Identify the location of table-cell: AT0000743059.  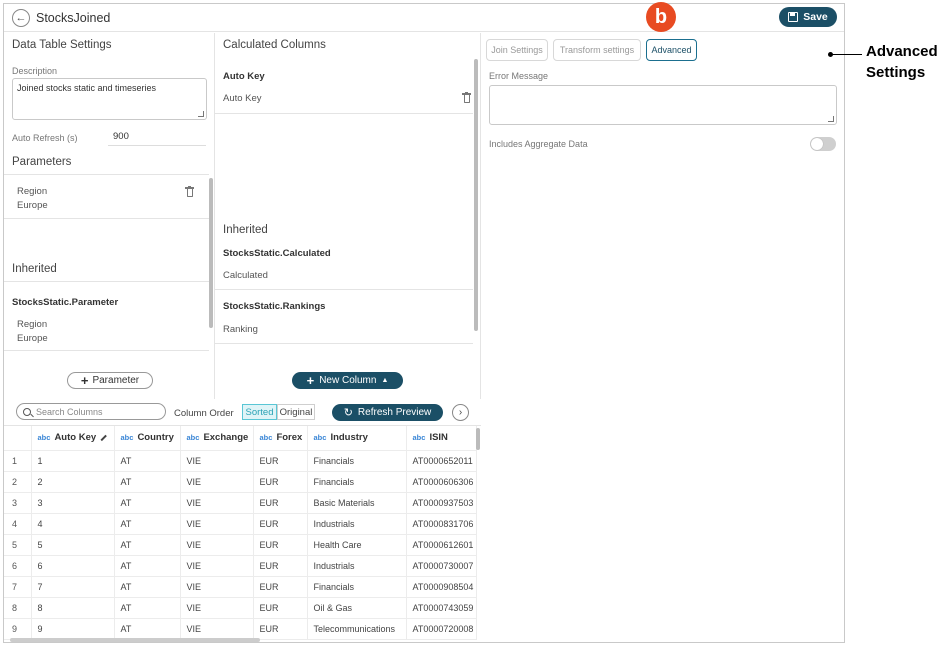
(441, 608).